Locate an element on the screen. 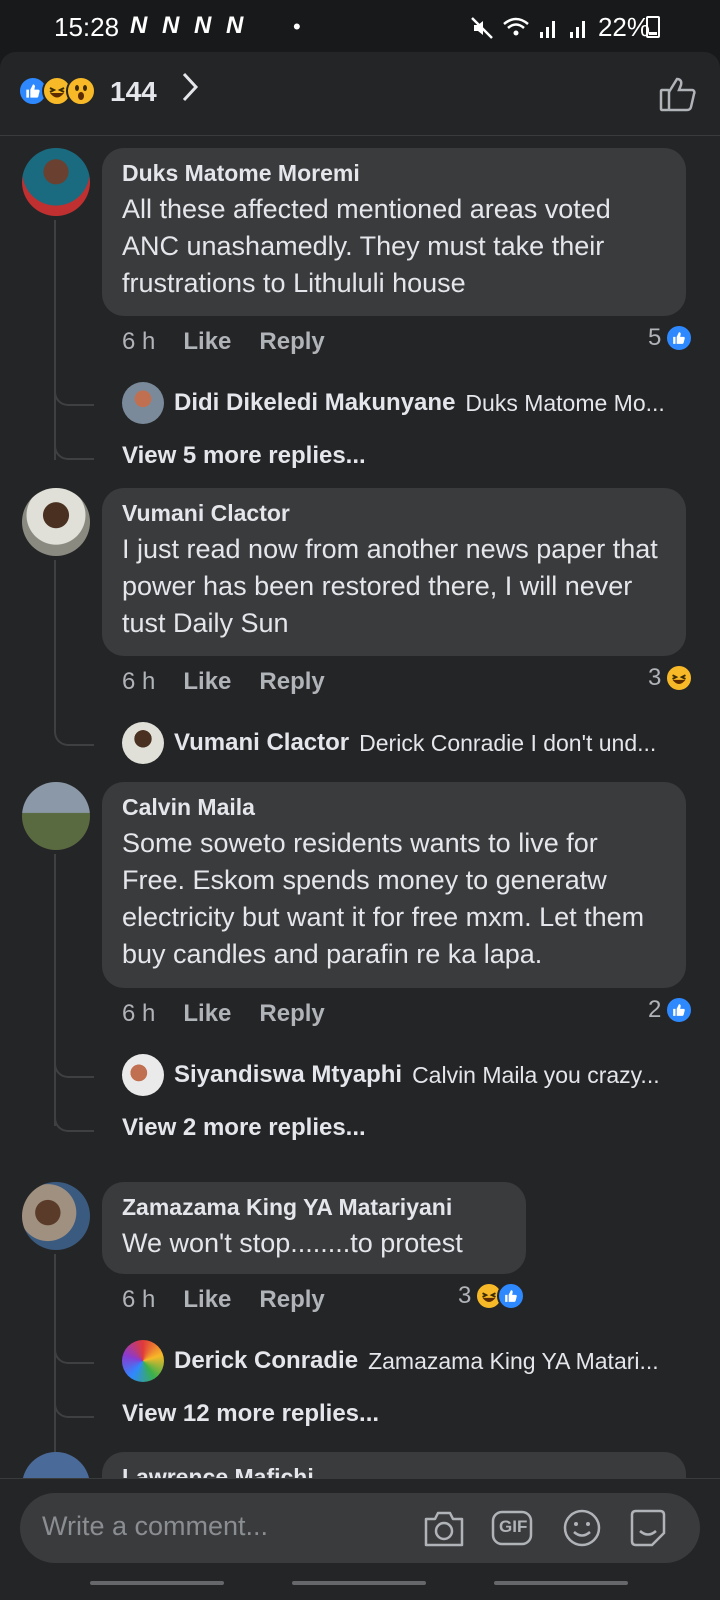 This screenshot has height=1600, width=720. emoji-icon is located at coordinates (582, 1528).